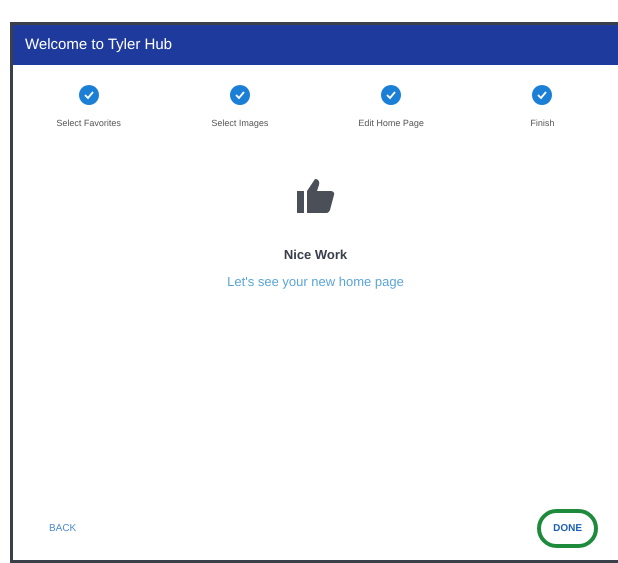  What do you see at coordinates (88, 123) in the screenshot?
I see `step-label: Select Favorites` at bounding box center [88, 123].